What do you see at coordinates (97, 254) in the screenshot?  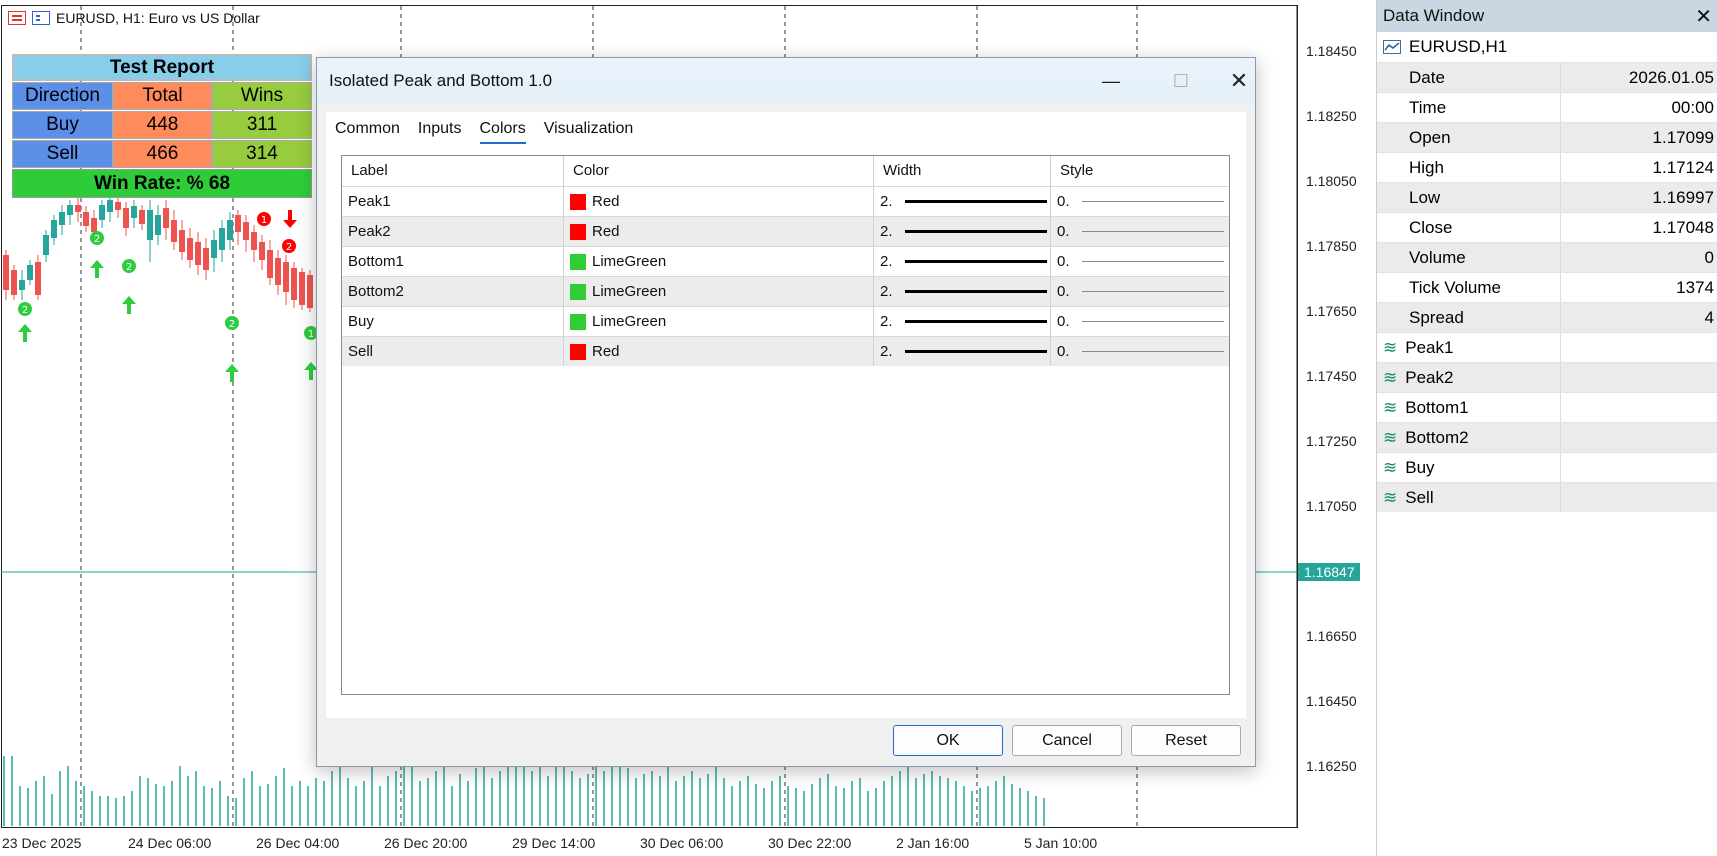 I see `buy-marker: 2` at bounding box center [97, 254].